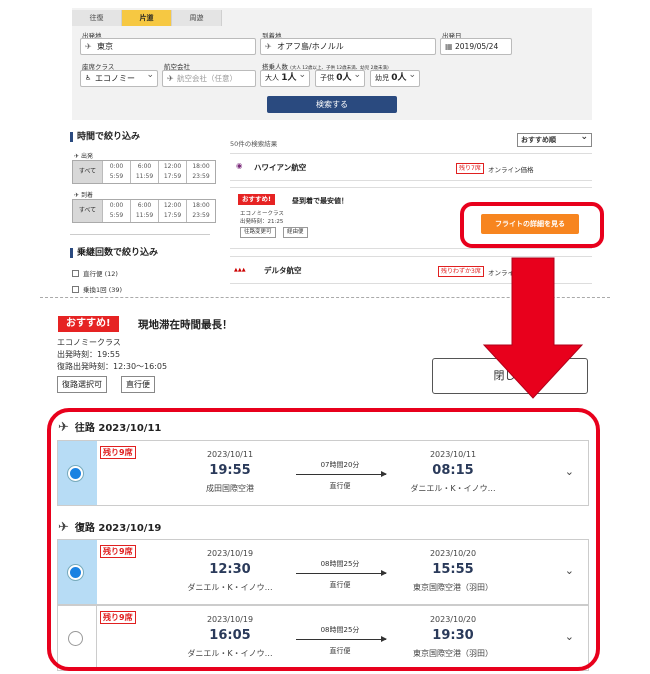  I want to click on result-card-hawaiian: ◉ ハワイアン航空 残り7席 オンライン価格, so click(411, 167).